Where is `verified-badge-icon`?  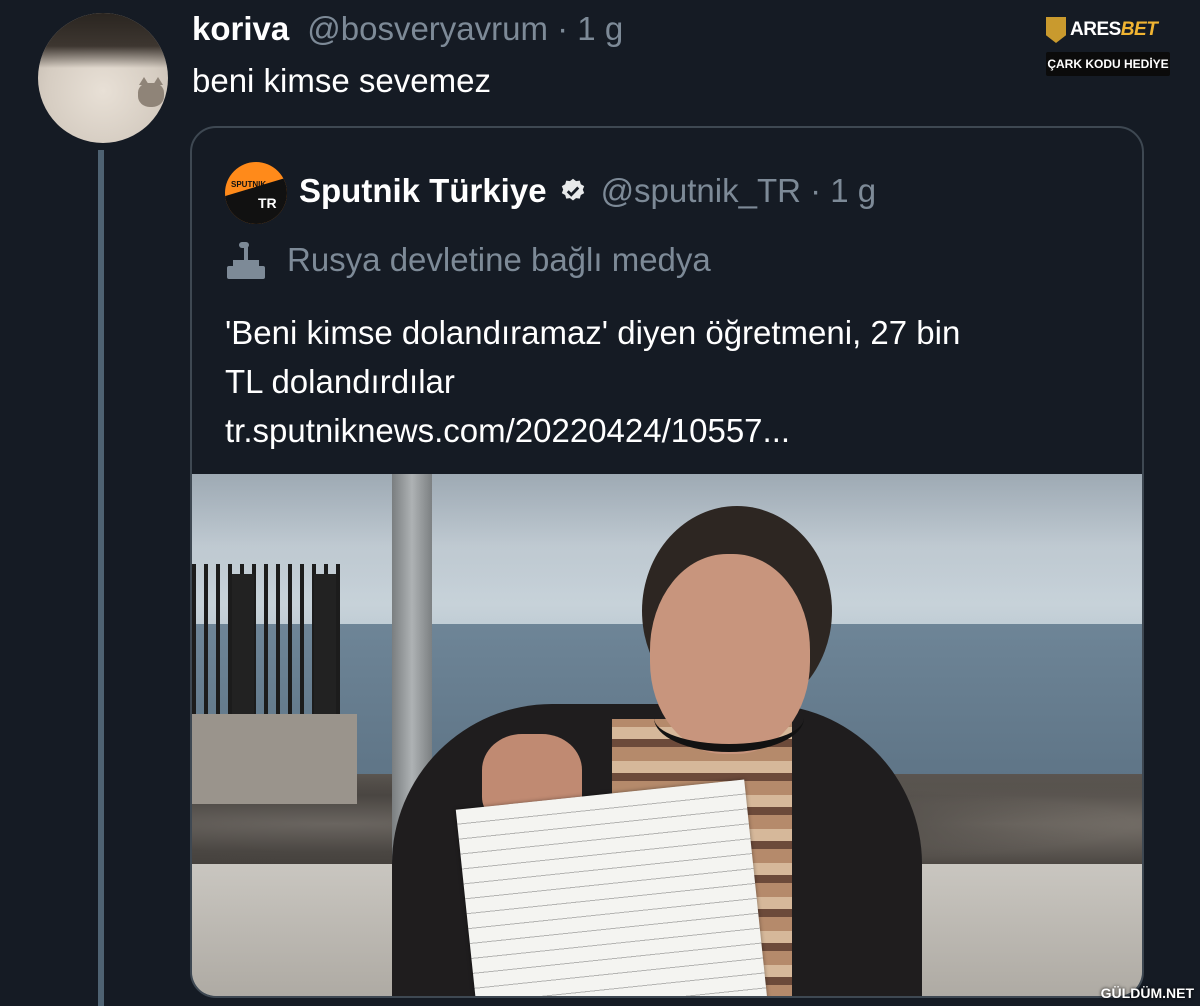 verified-badge-icon is located at coordinates (572, 189).